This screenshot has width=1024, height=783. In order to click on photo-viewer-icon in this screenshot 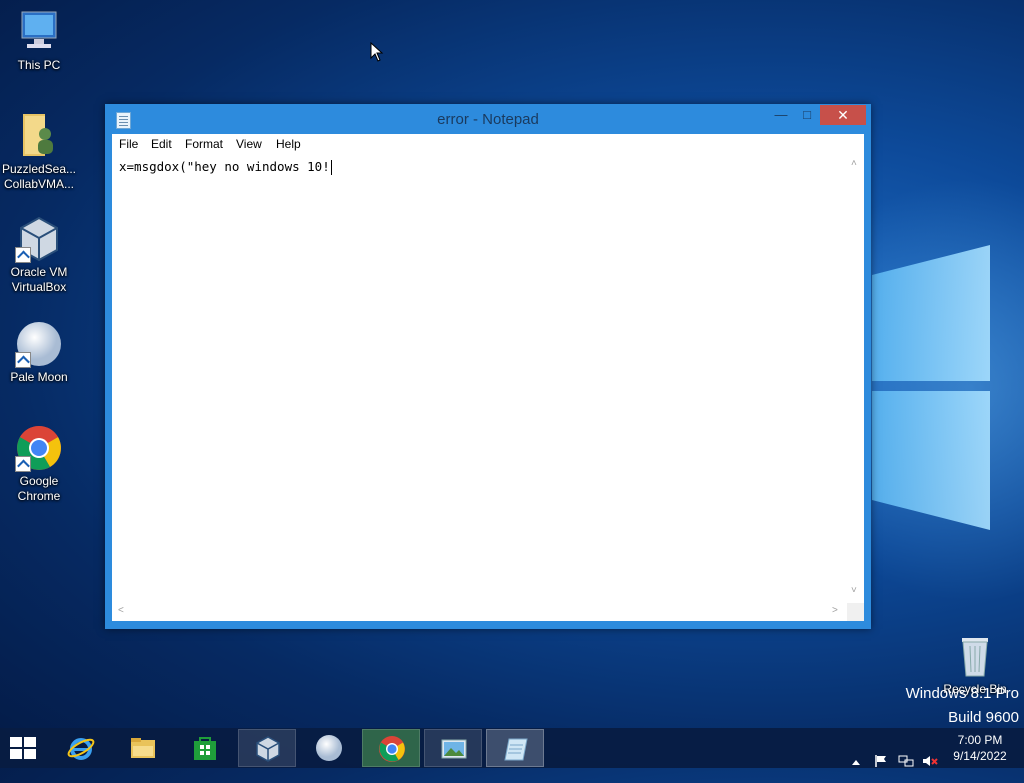, I will do `click(454, 749)`.